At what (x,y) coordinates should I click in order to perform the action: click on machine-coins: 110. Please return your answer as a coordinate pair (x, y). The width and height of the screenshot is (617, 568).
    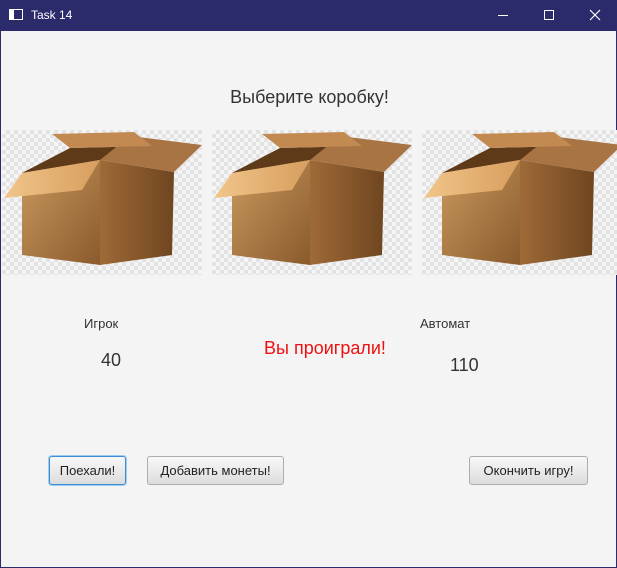
    Looking at the image, I should click on (464, 365).